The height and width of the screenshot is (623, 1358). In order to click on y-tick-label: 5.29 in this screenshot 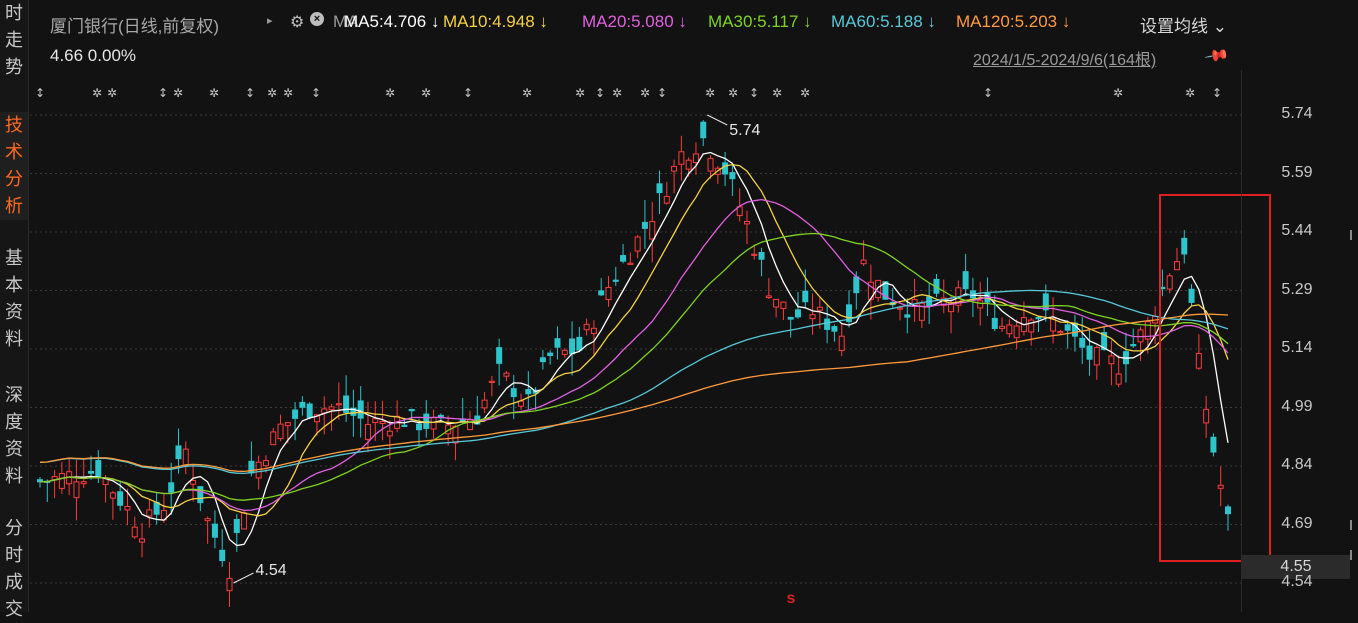, I will do `click(1297, 289)`.